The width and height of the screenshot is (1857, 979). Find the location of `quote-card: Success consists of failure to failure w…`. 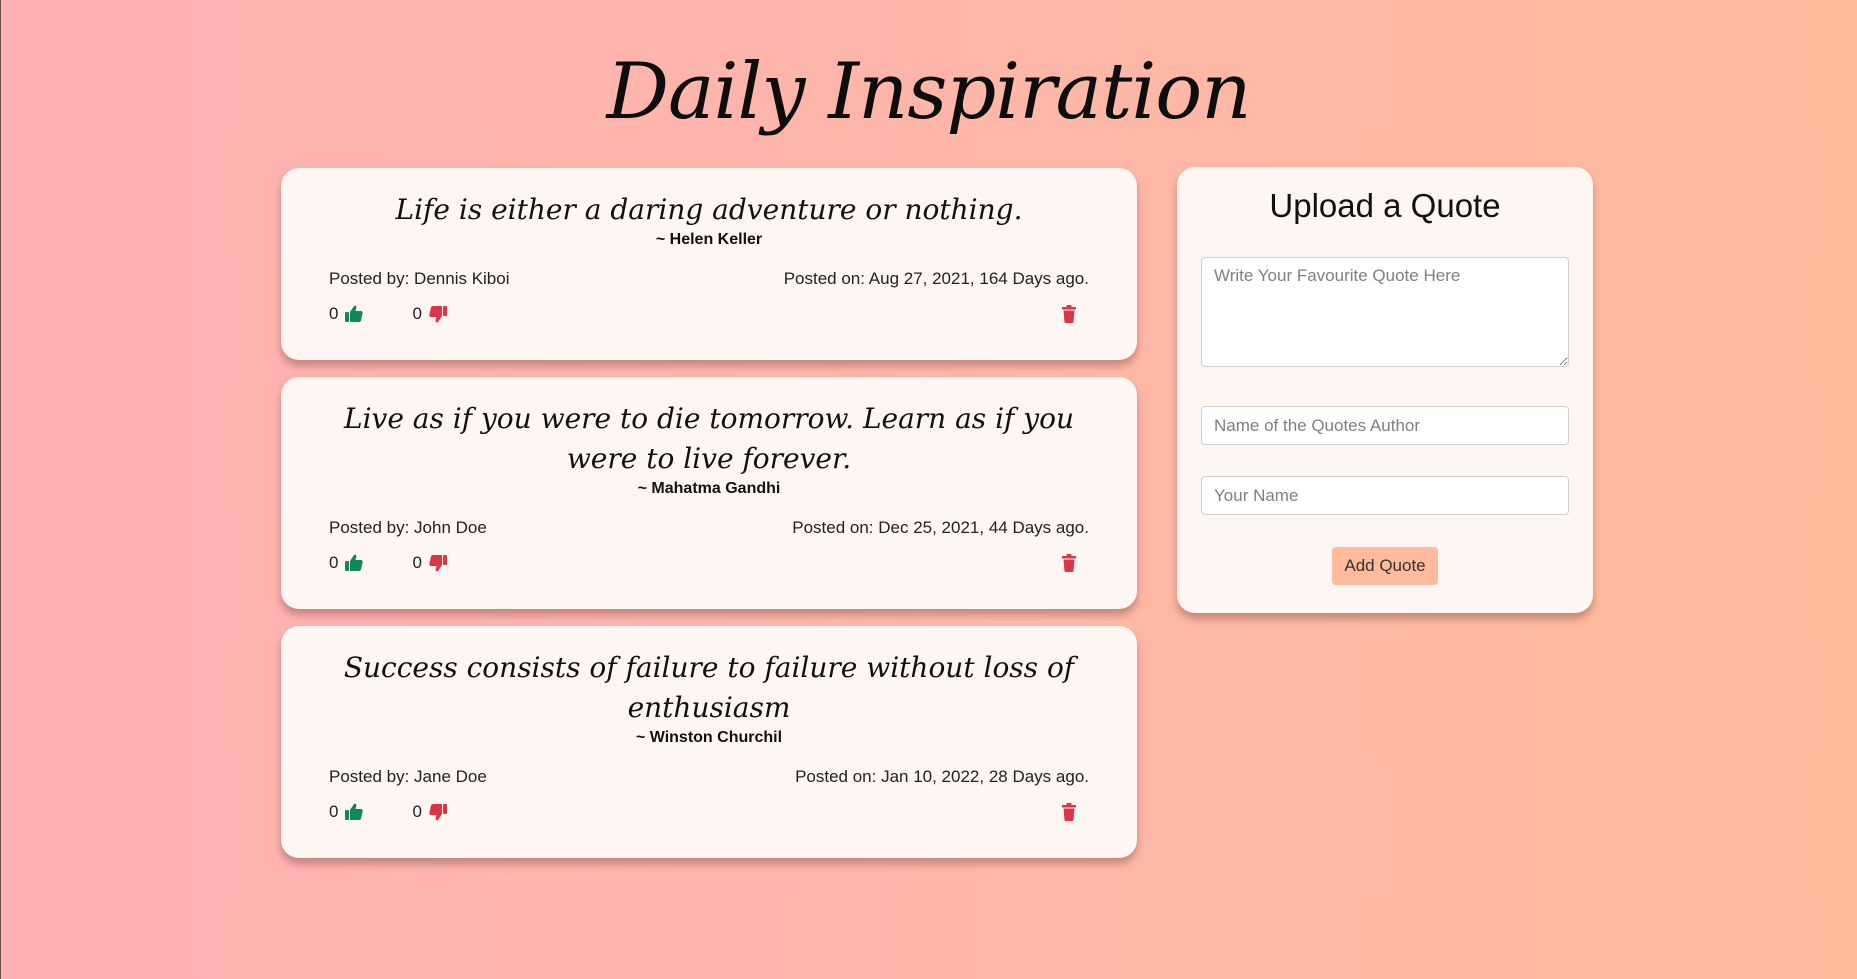

quote-card: Success consists of failure to failure w… is located at coordinates (709, 742).